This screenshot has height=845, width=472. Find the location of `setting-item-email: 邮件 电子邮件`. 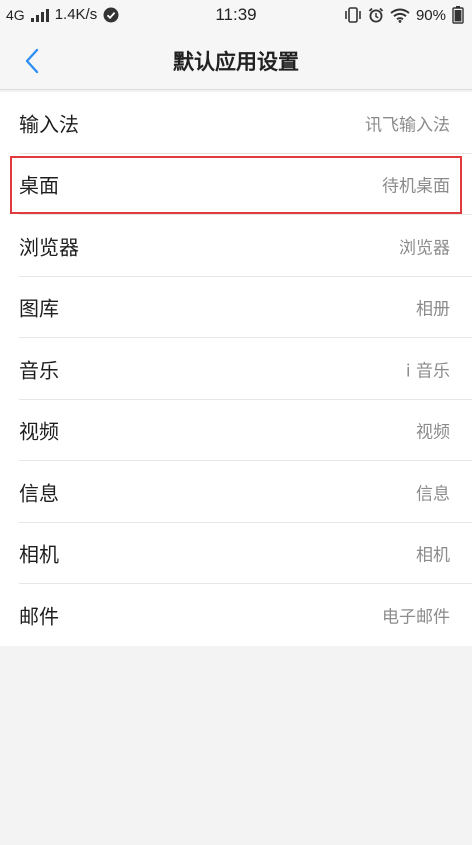

setting-item-email: 邮件 电子邮件 is located at coordinates (236, 615).